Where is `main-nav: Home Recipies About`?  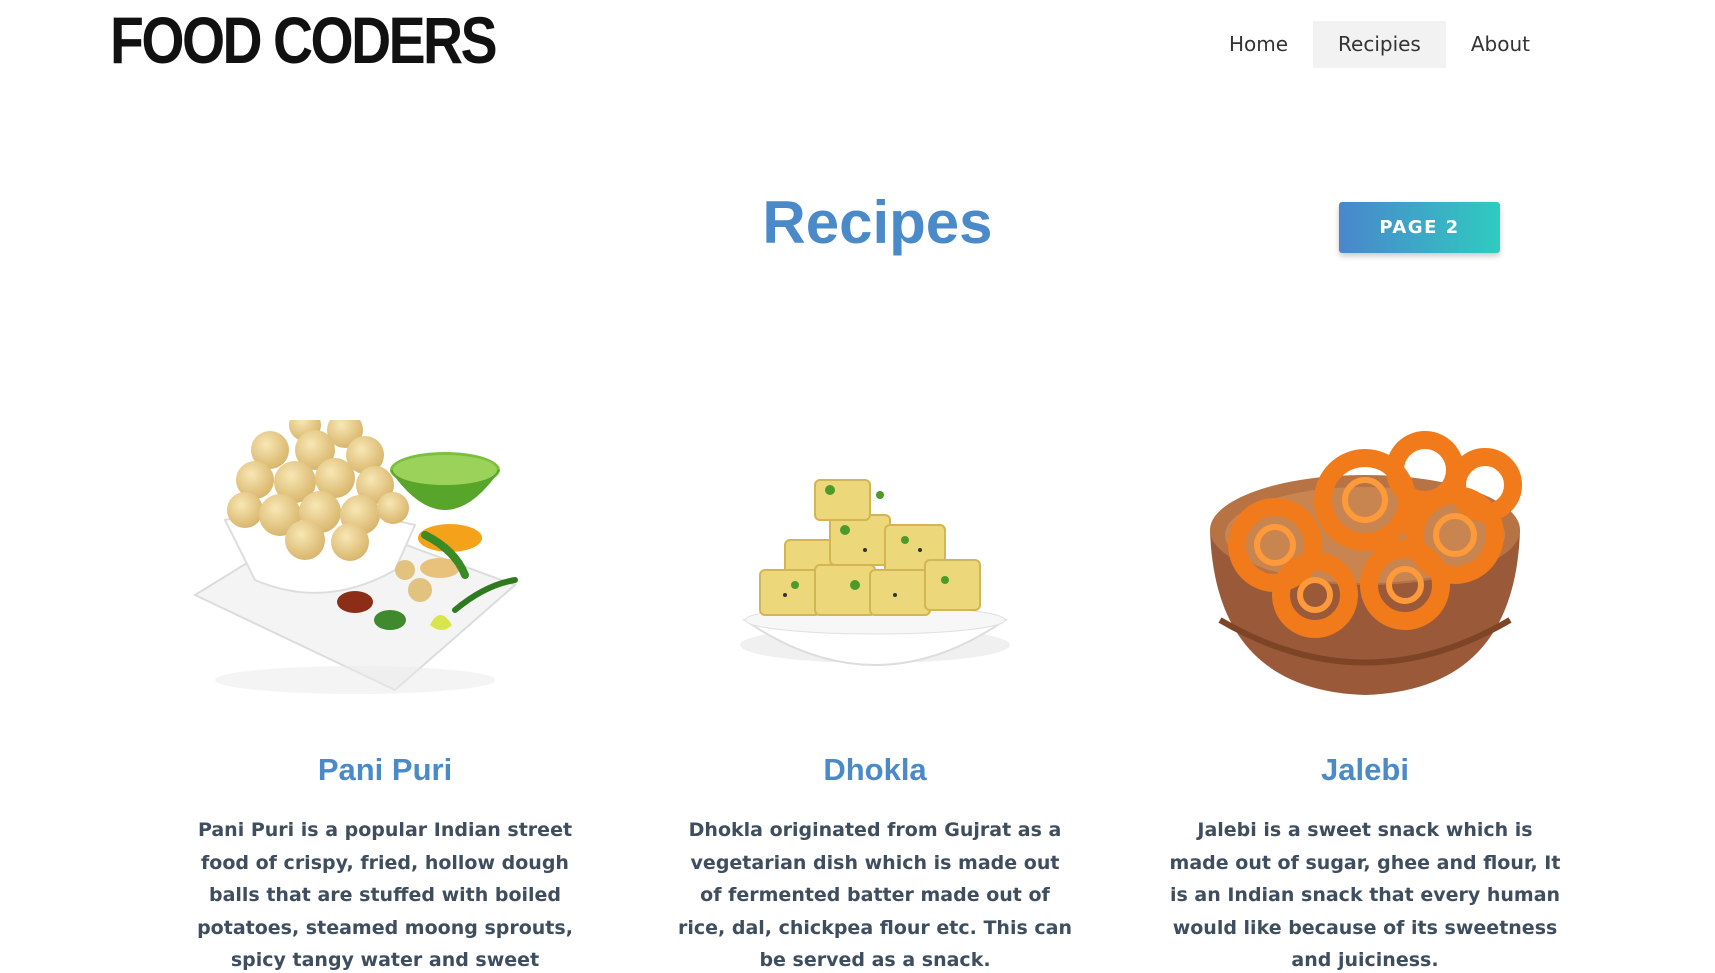 main-nav: Home Recipies About is located at coordinates (1379, 44).